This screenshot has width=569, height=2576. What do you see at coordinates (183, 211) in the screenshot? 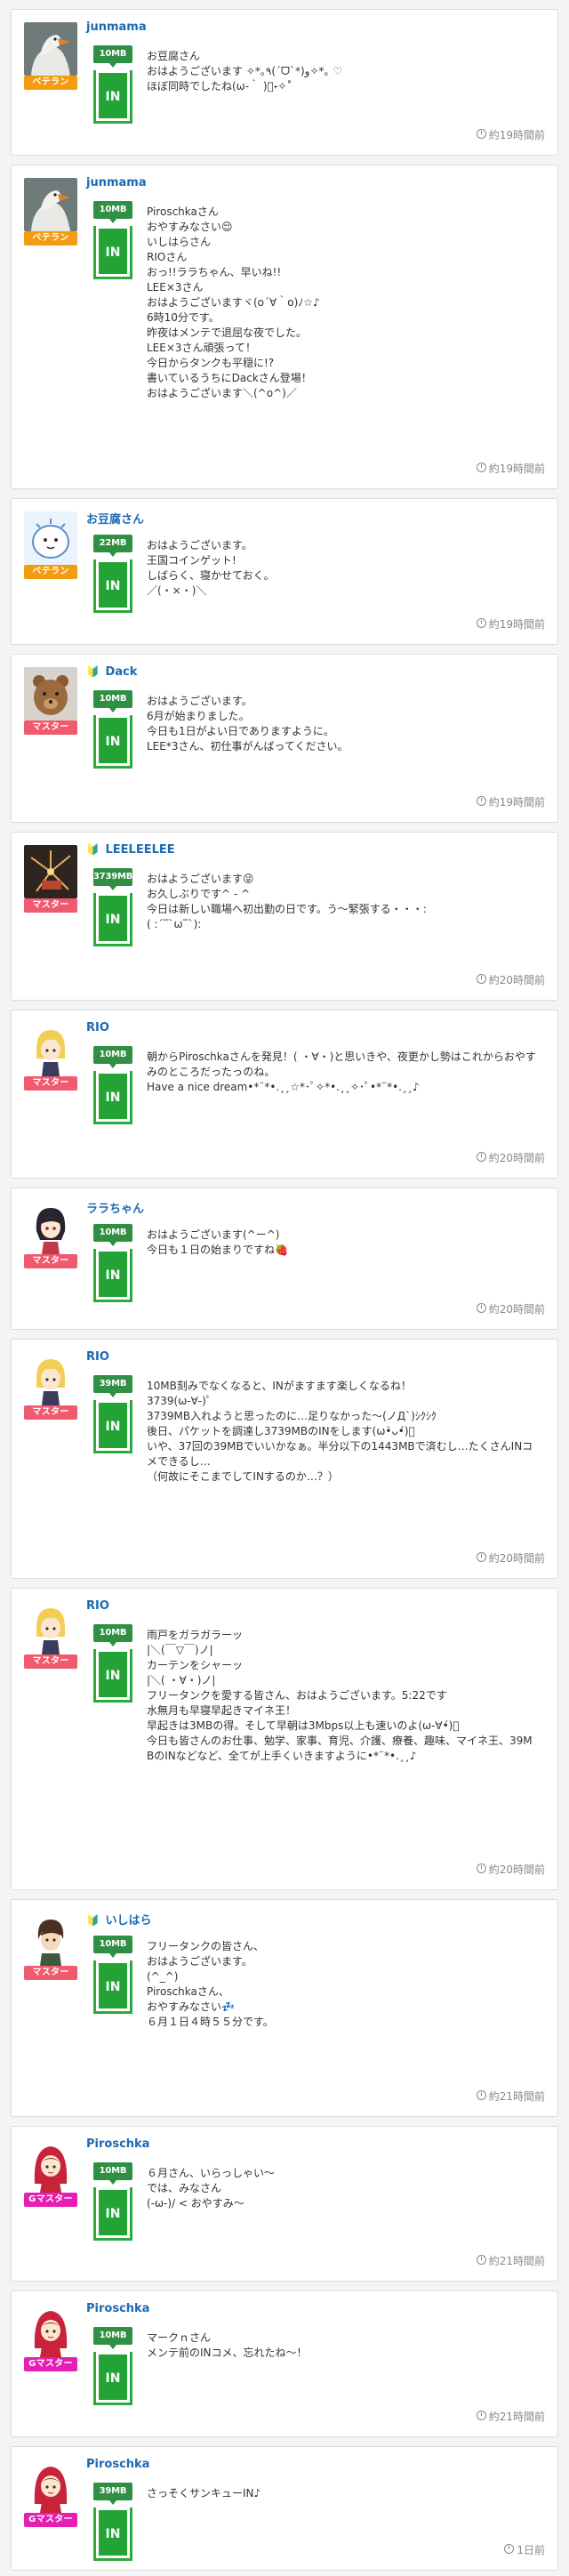
I see `message-line: Piroschkaさん` at bounding box center [183, 211].